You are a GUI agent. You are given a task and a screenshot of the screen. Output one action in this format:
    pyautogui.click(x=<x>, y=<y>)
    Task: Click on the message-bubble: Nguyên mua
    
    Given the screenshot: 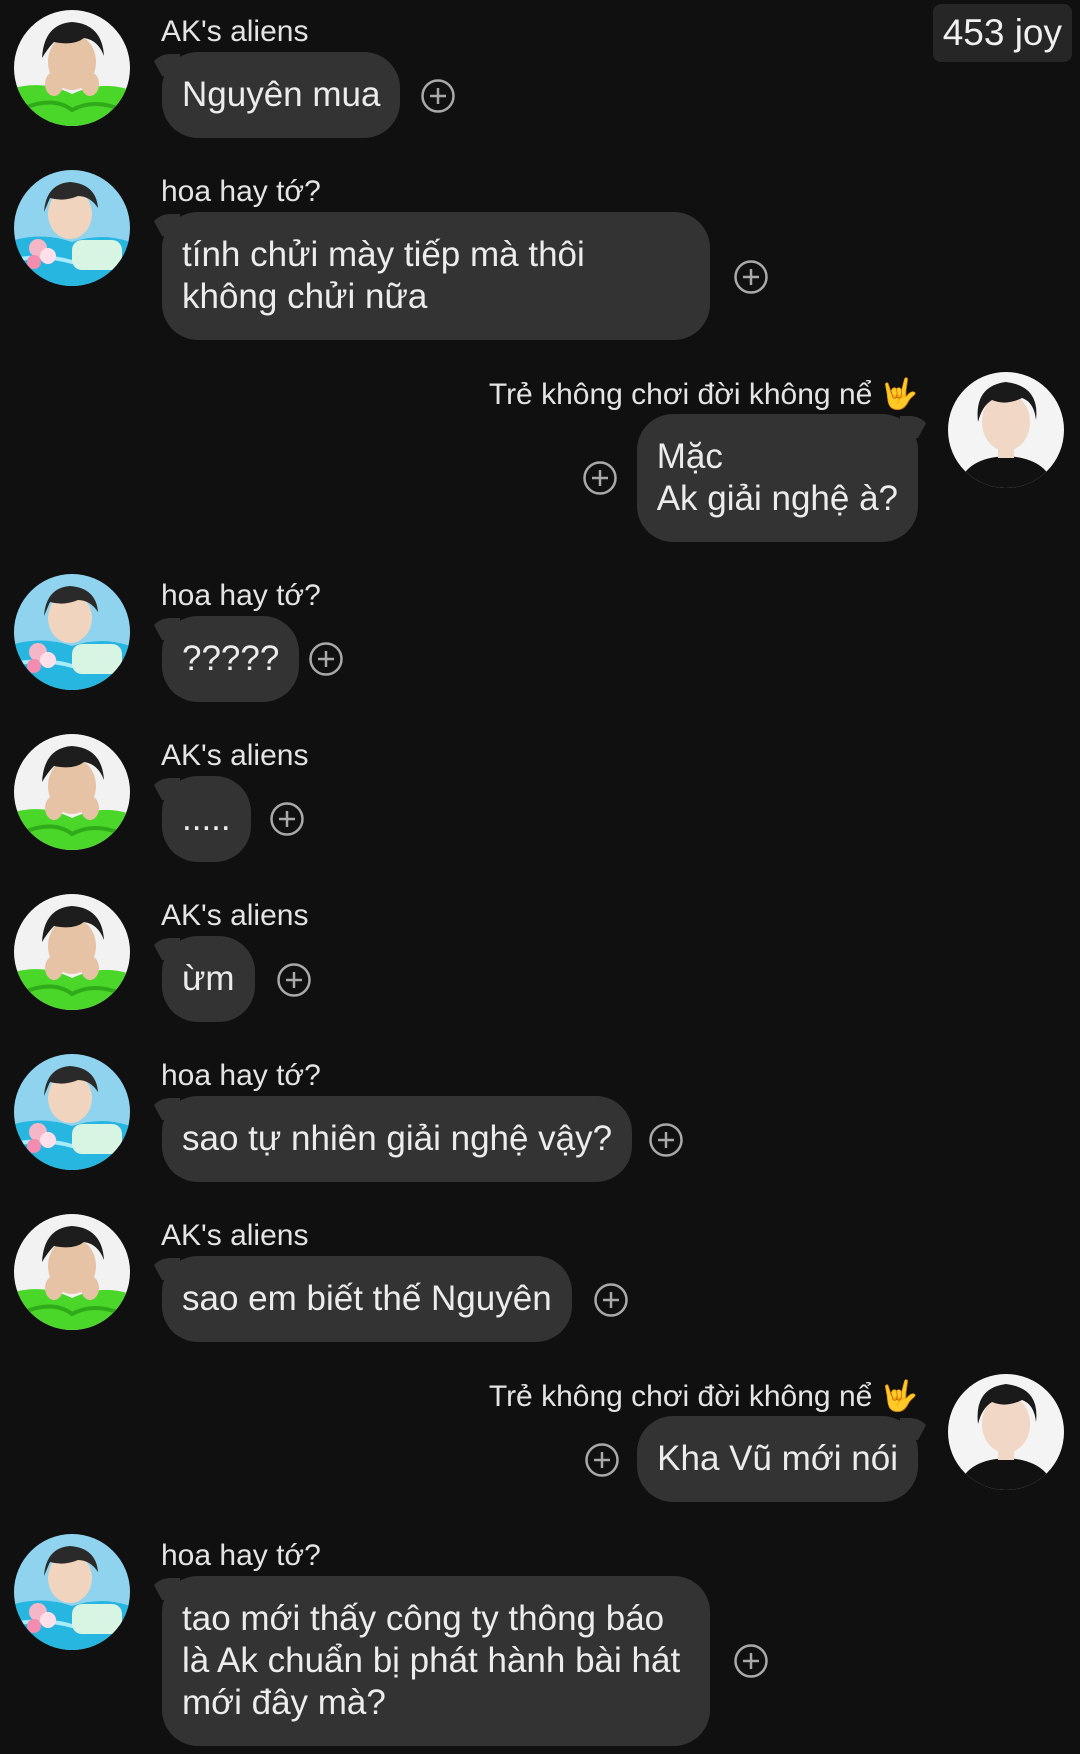 What is the action you would take?
    pyautogui.click(x=281, y=95)
    